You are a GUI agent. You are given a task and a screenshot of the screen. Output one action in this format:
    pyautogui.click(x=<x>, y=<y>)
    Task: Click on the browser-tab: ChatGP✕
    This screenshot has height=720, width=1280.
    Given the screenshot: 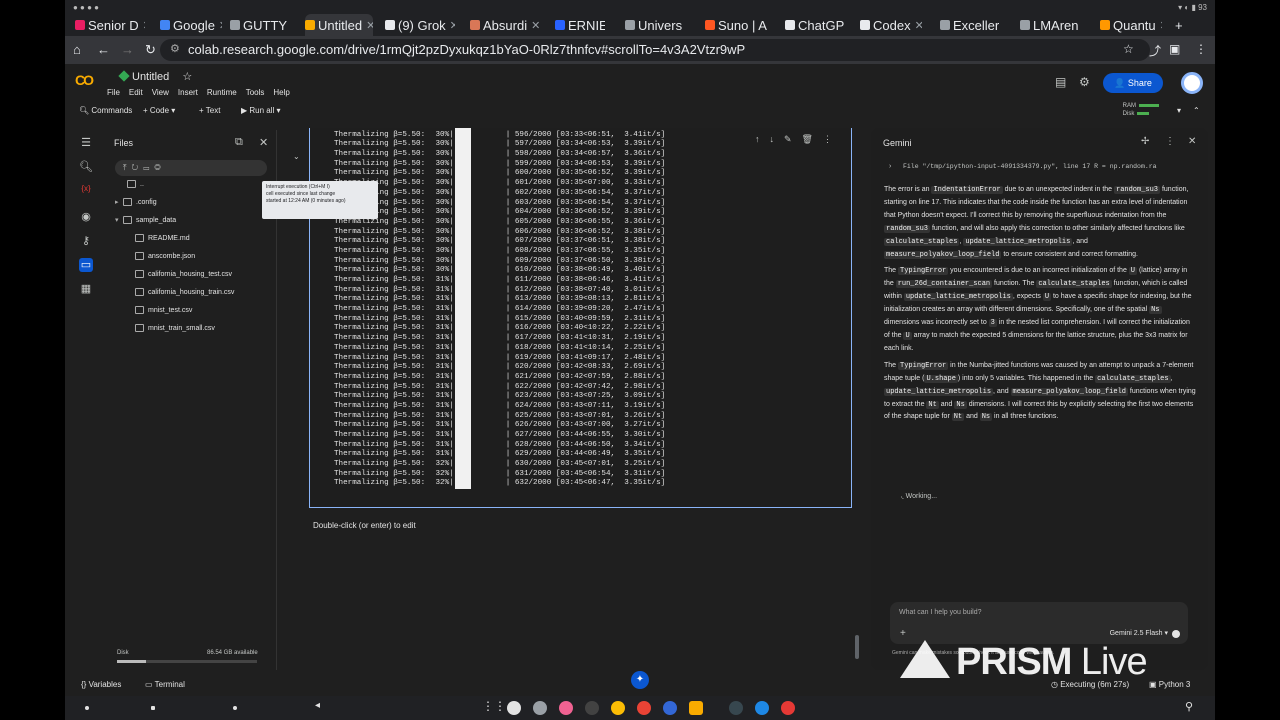 What is the action you would take?
    pyautogui.click(x=817, y=25)
    